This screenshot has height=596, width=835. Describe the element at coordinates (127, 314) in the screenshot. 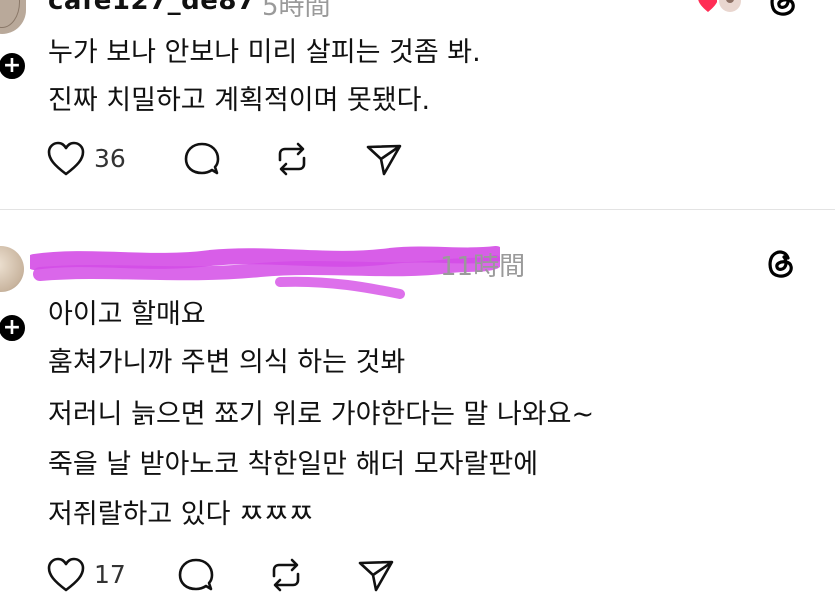

I see `post-text-line: 아이고 할매요` at that location.